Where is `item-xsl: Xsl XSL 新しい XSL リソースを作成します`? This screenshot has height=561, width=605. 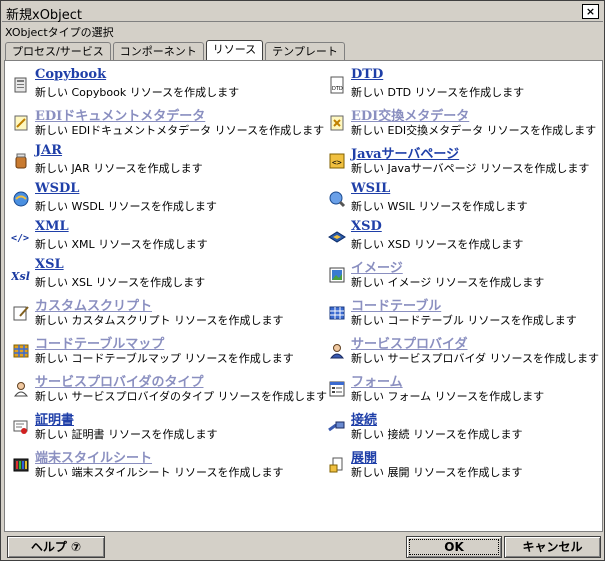 item-xsl: Xsl XSL 新しい XSL リソースを作成します is located at coordinates (169, 276).